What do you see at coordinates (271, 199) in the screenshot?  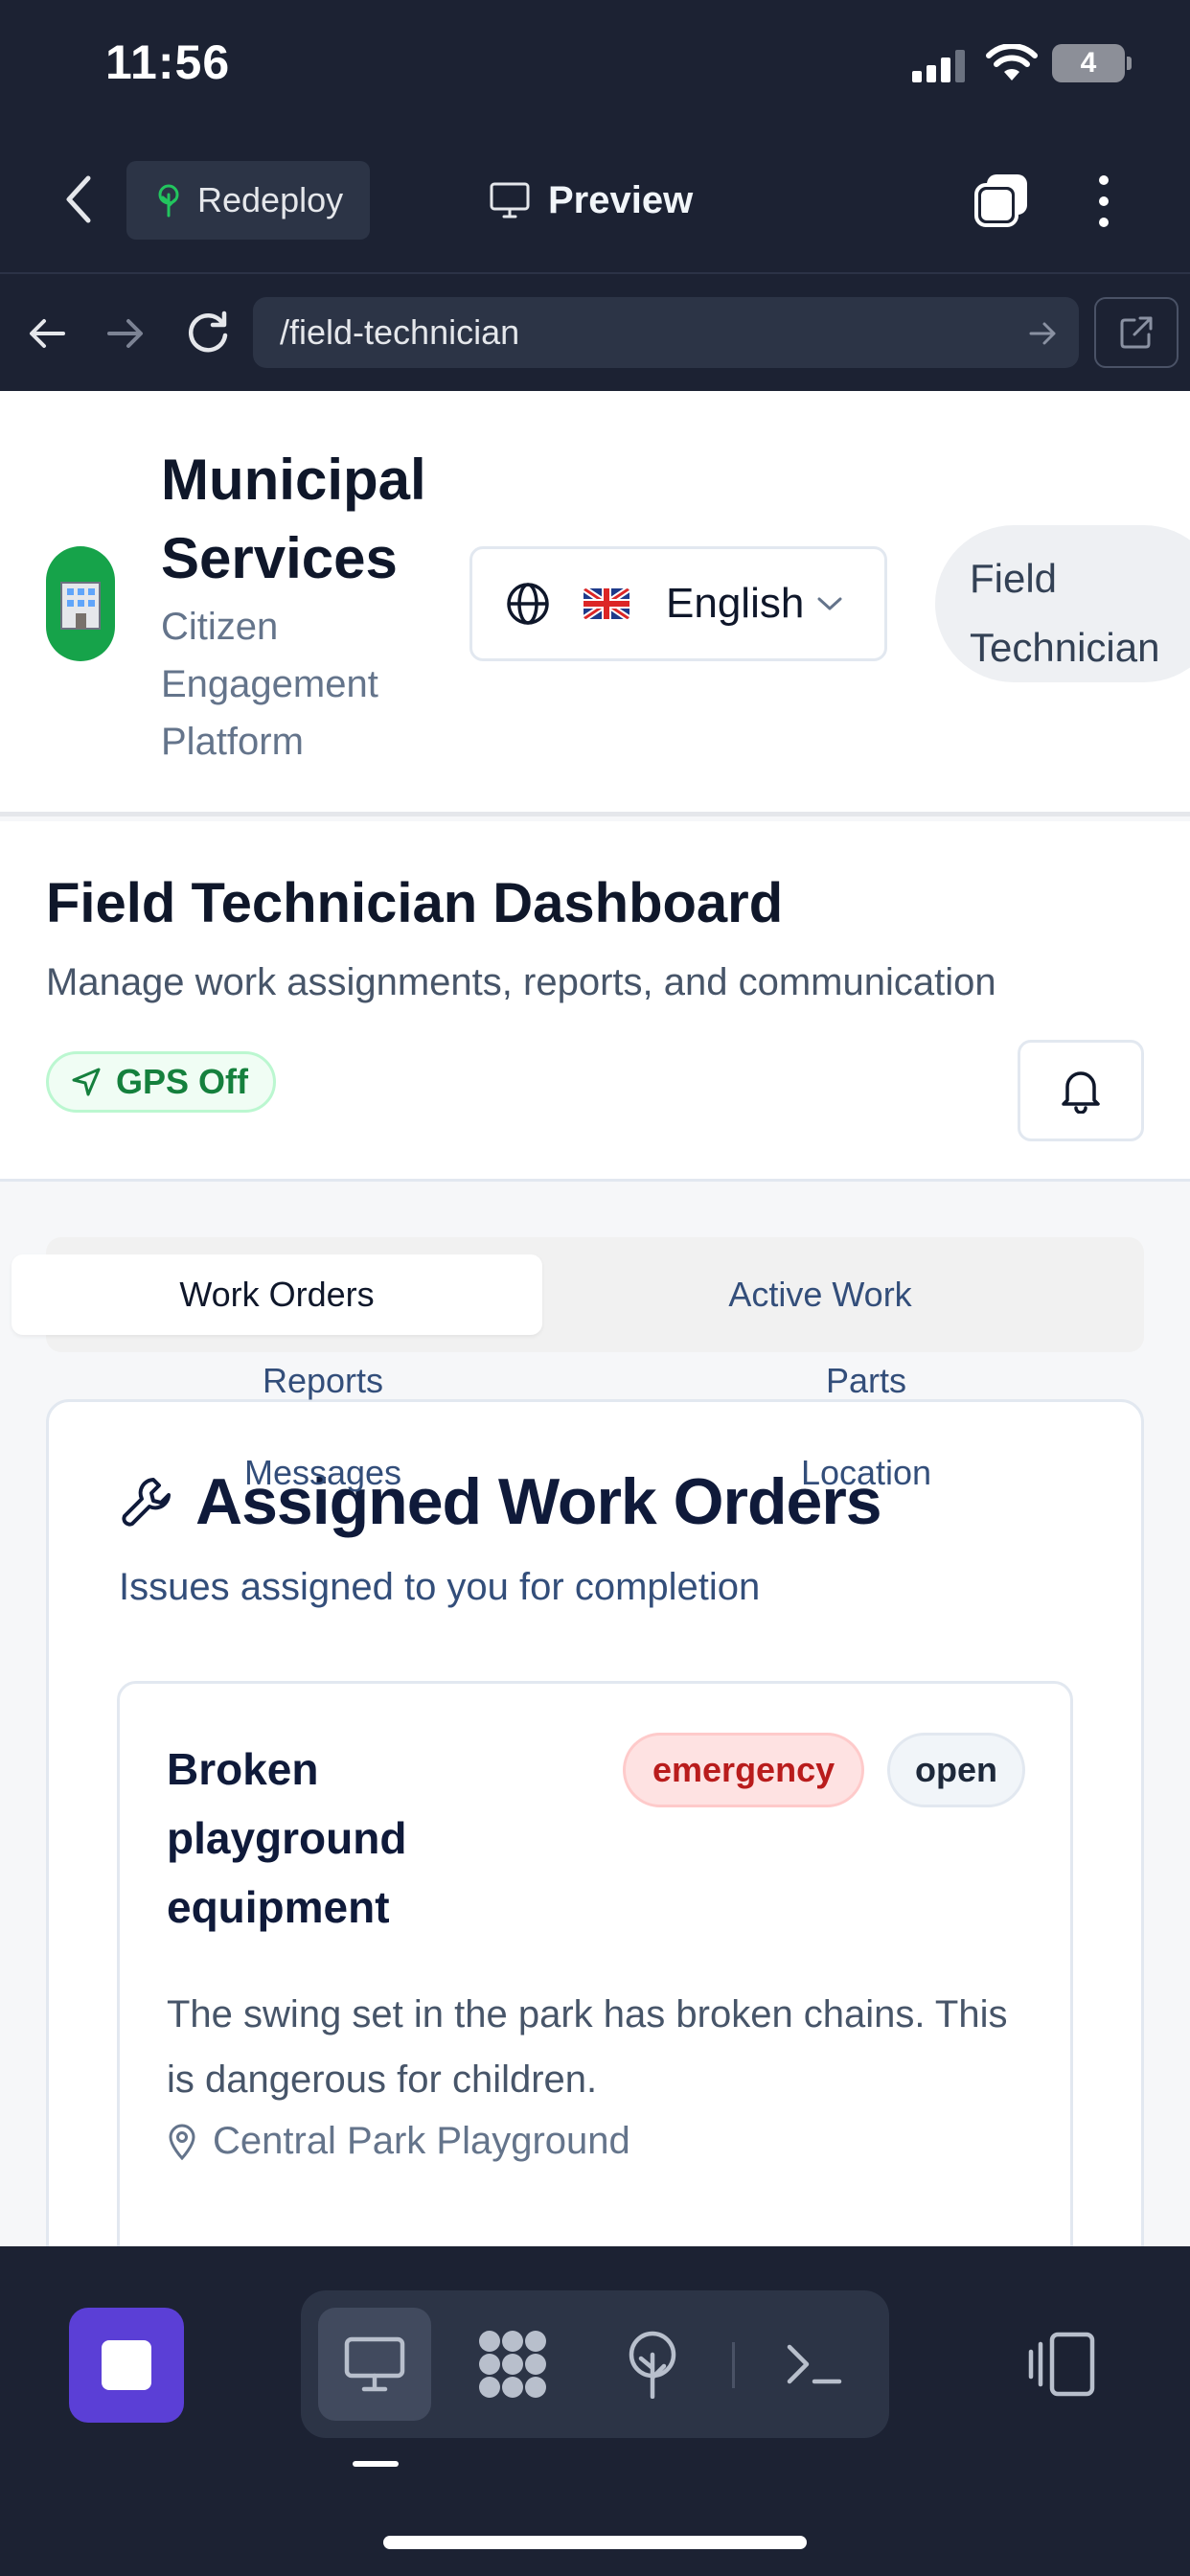 I see `redeploy-label: Redeploy` at bounding box center [271, 199].